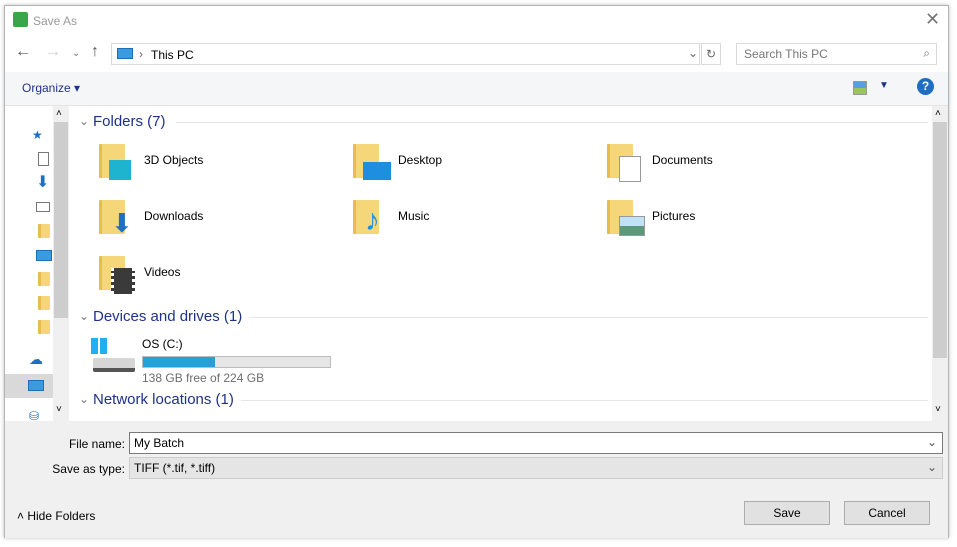 The width and height of the screenshot is (957, 547). I want to click on film-overlay, so click(123, 281).